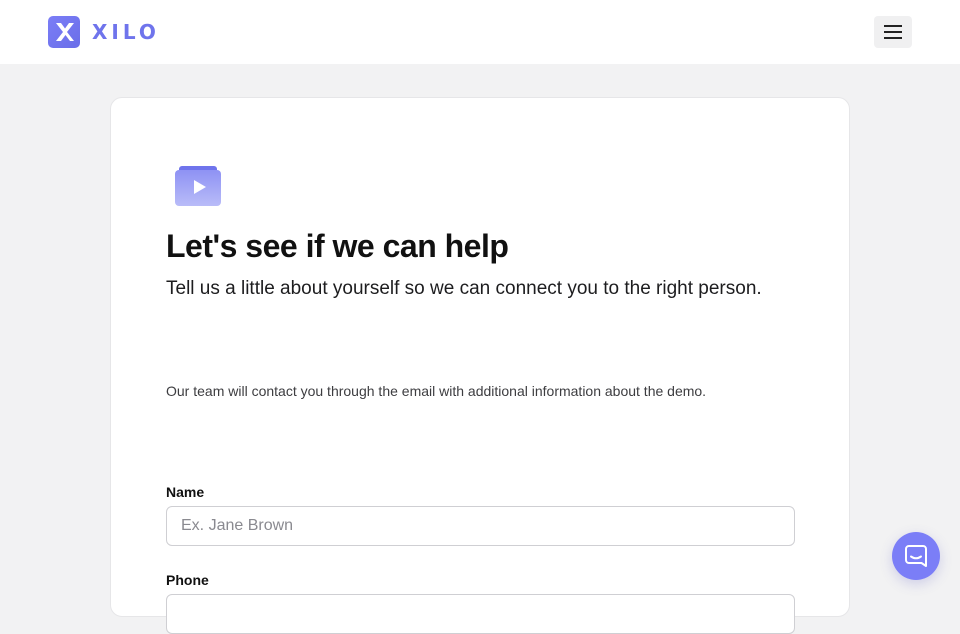 The height and width of the screenshot is (634, 960). What do you see at coordinates (337, 246) in the screenshot?
I see `page-title: Let's see if we can help` at bounding box center [337, 246].